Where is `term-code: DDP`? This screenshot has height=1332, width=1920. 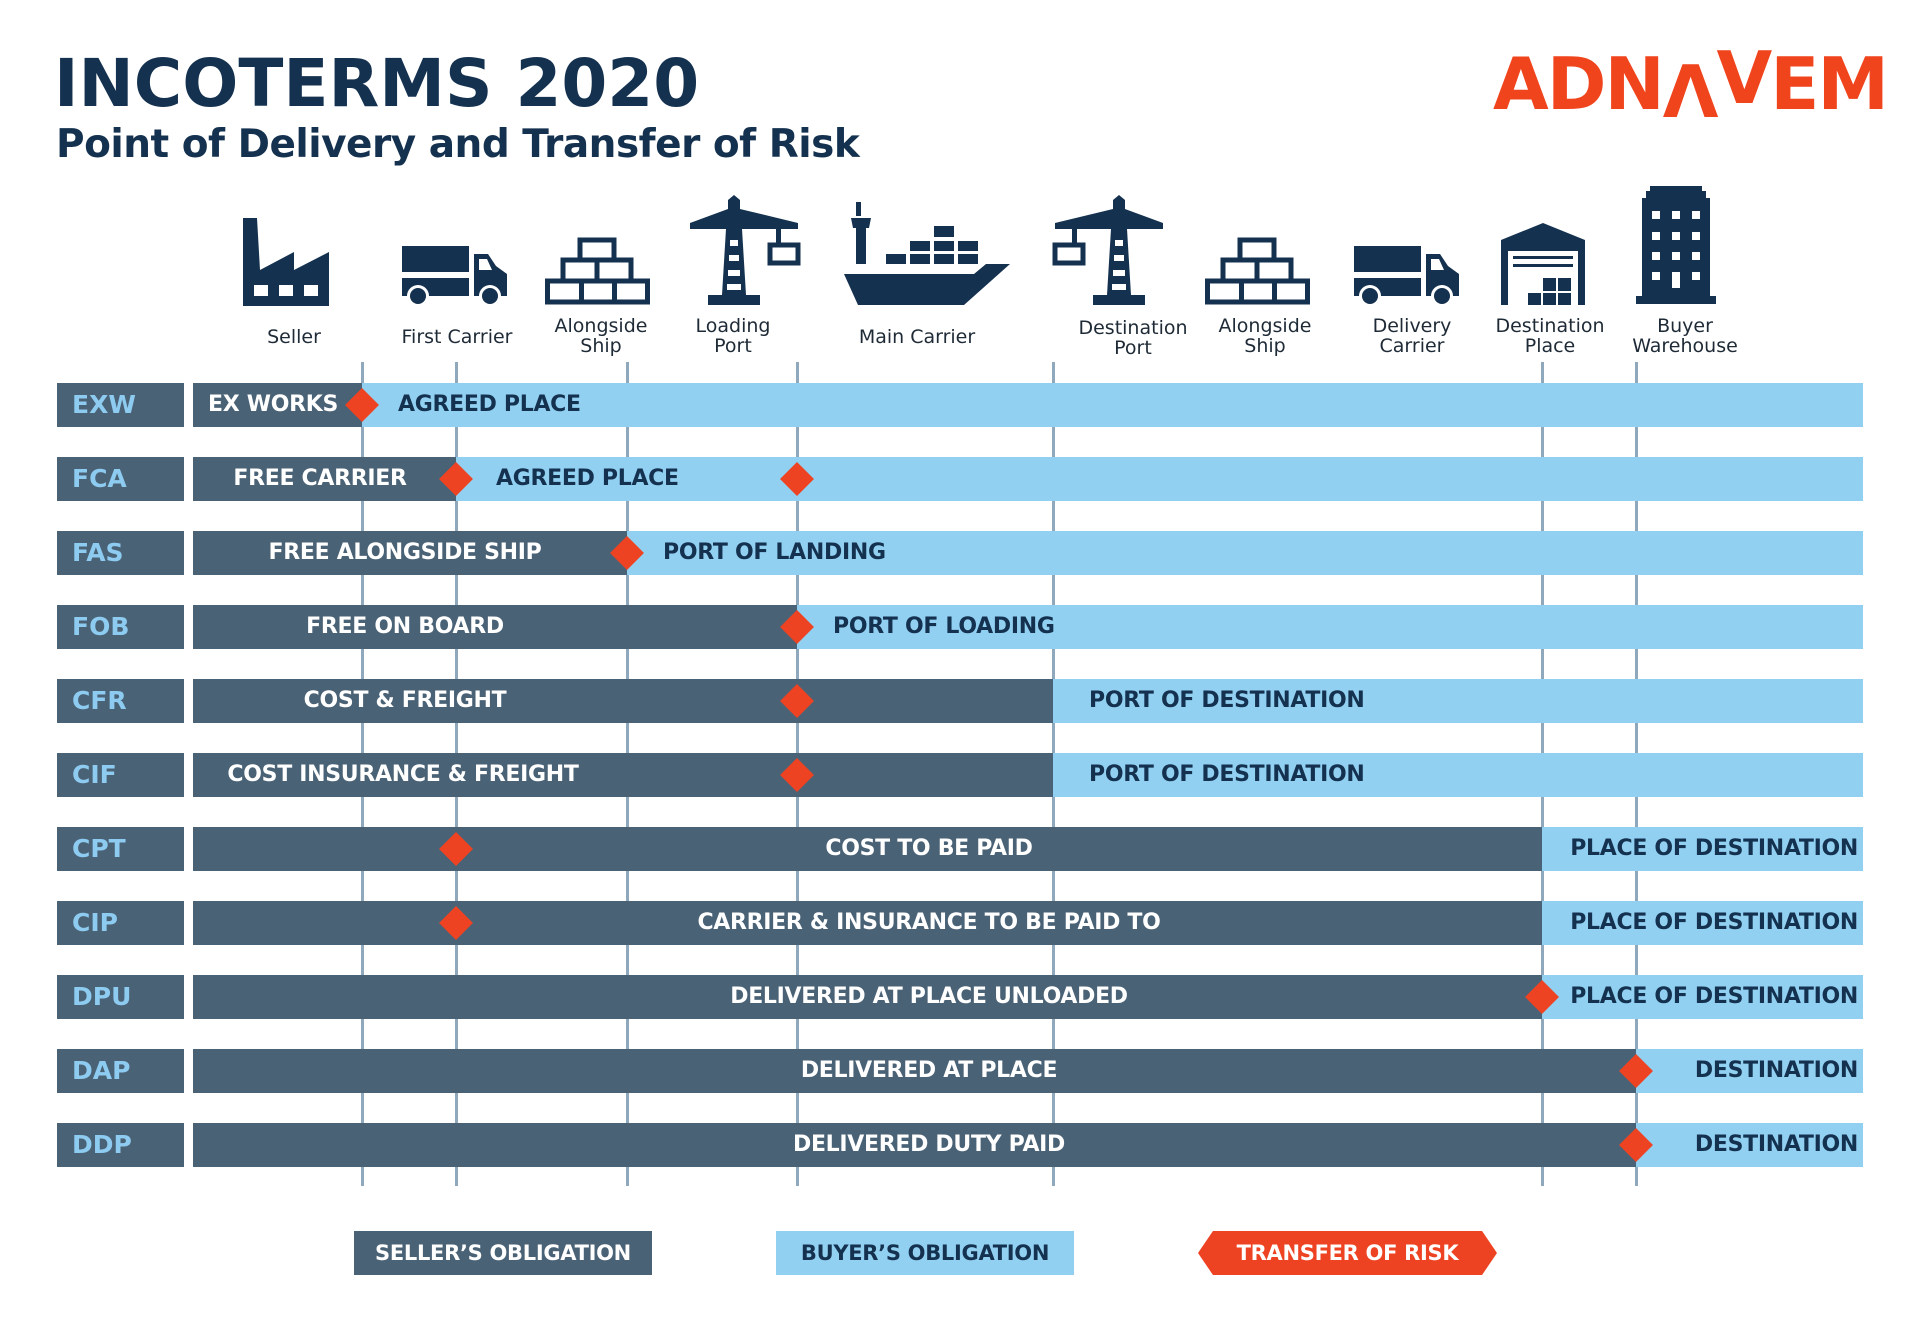 term-code: DDP is located at coordinates (120, 1145).